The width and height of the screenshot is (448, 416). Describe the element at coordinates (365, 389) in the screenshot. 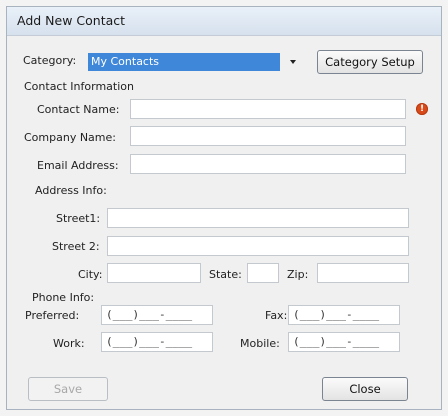

I see `close-button: Close` at that location.